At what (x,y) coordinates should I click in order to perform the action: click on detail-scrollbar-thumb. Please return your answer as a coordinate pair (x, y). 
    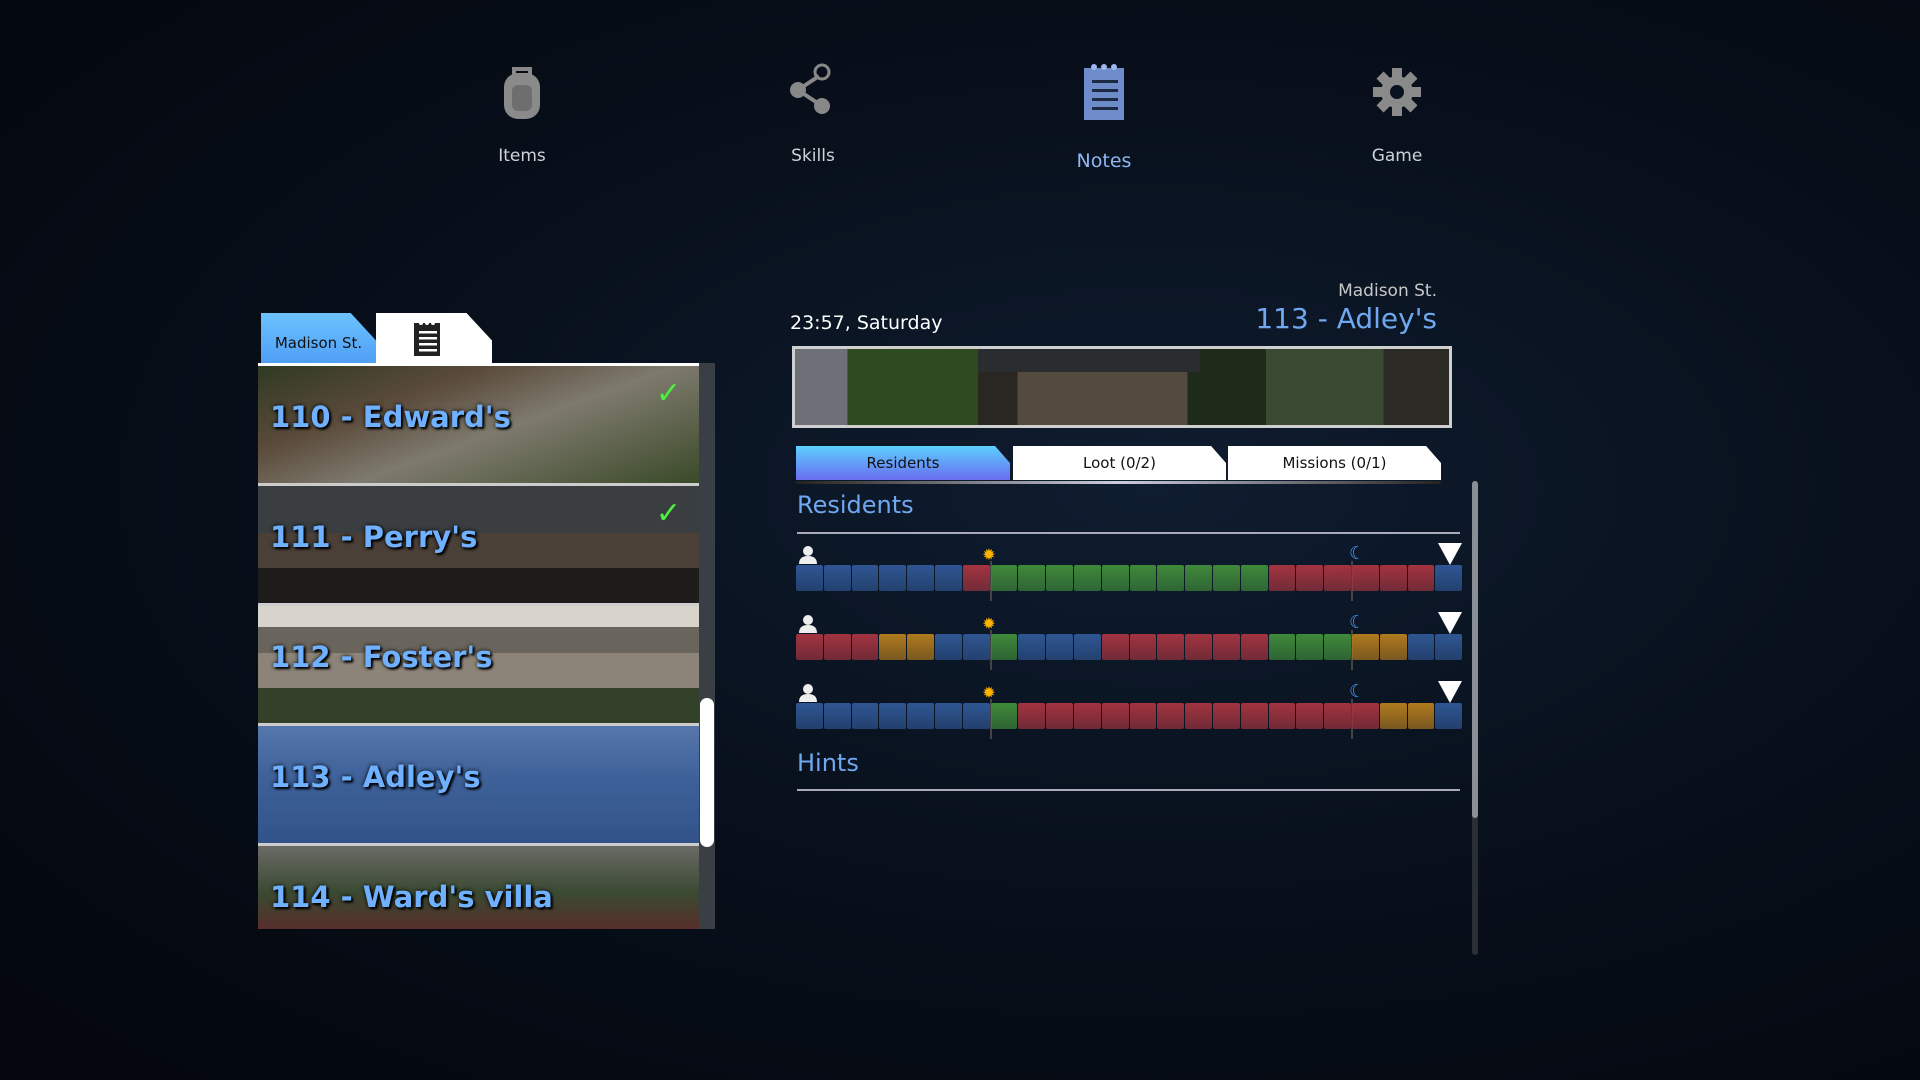
    Looking at the image, I should click on (1475, 649).